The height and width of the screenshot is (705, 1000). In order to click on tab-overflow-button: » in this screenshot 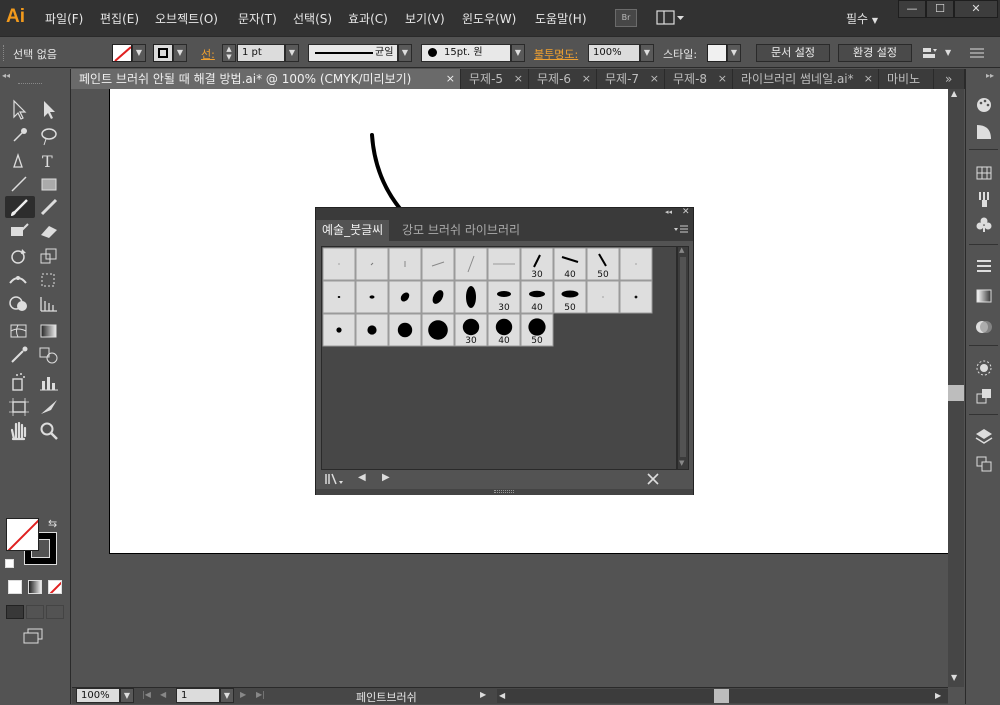, I will do `click(952, 79)`.